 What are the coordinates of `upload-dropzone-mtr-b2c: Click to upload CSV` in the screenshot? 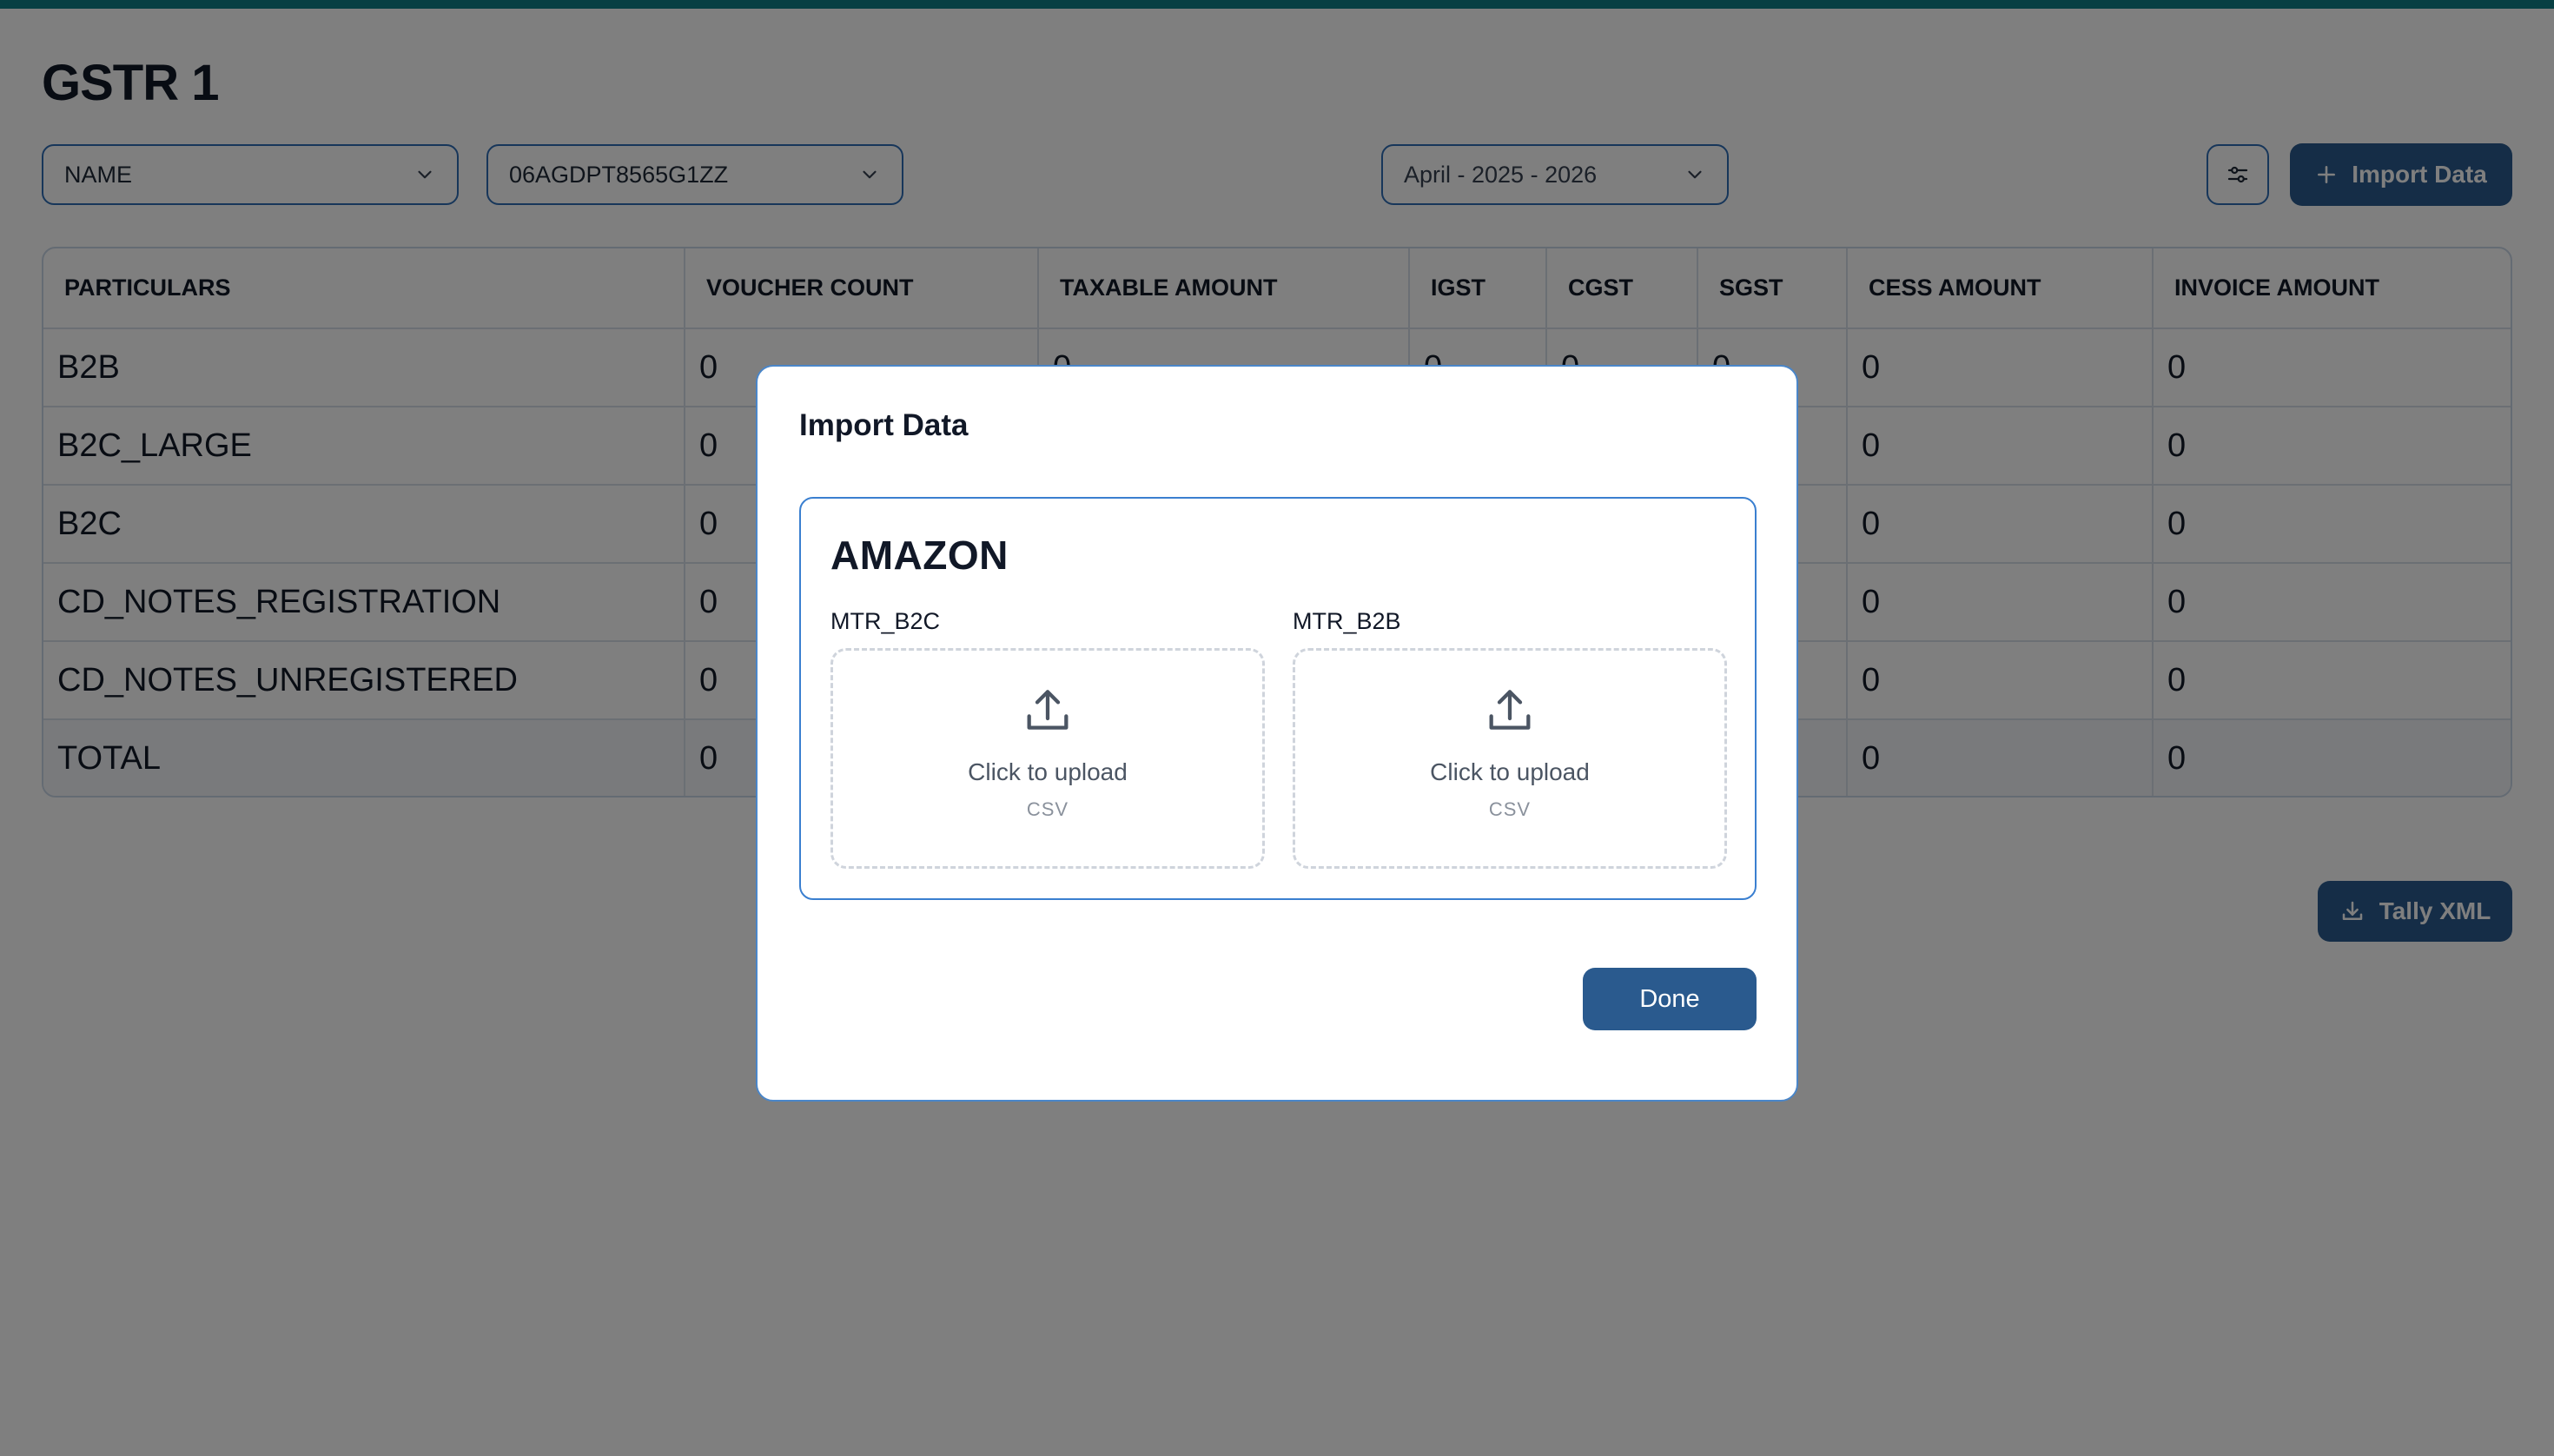 It's located at (1047, 758).